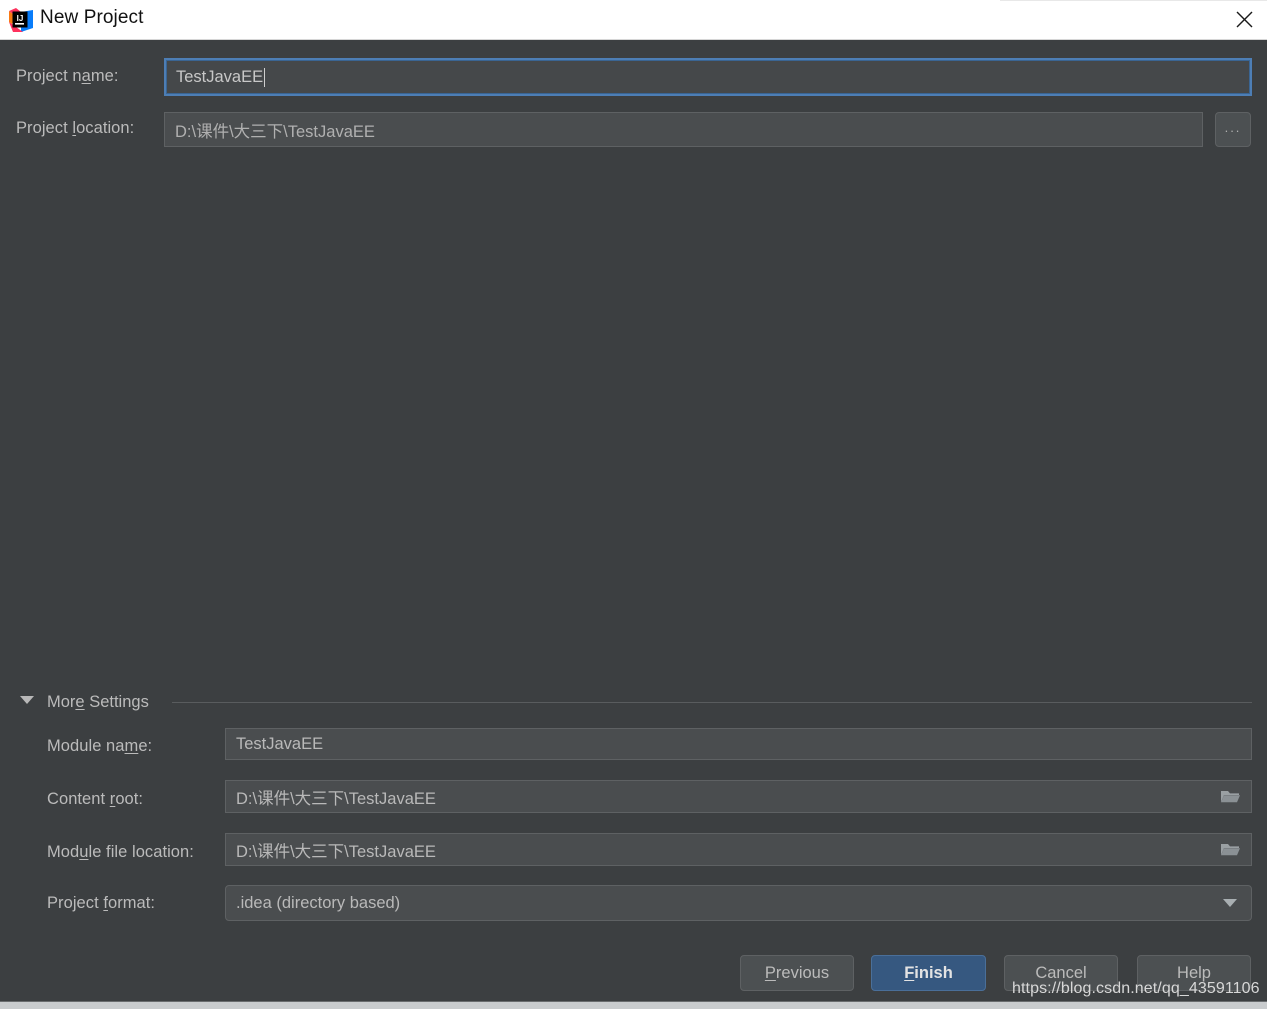 This screenshot has width=1267, height=1009. Describe the element at coordinates (67, 76) in the screenshot. I see `project-name-label: Project name:` at that location.